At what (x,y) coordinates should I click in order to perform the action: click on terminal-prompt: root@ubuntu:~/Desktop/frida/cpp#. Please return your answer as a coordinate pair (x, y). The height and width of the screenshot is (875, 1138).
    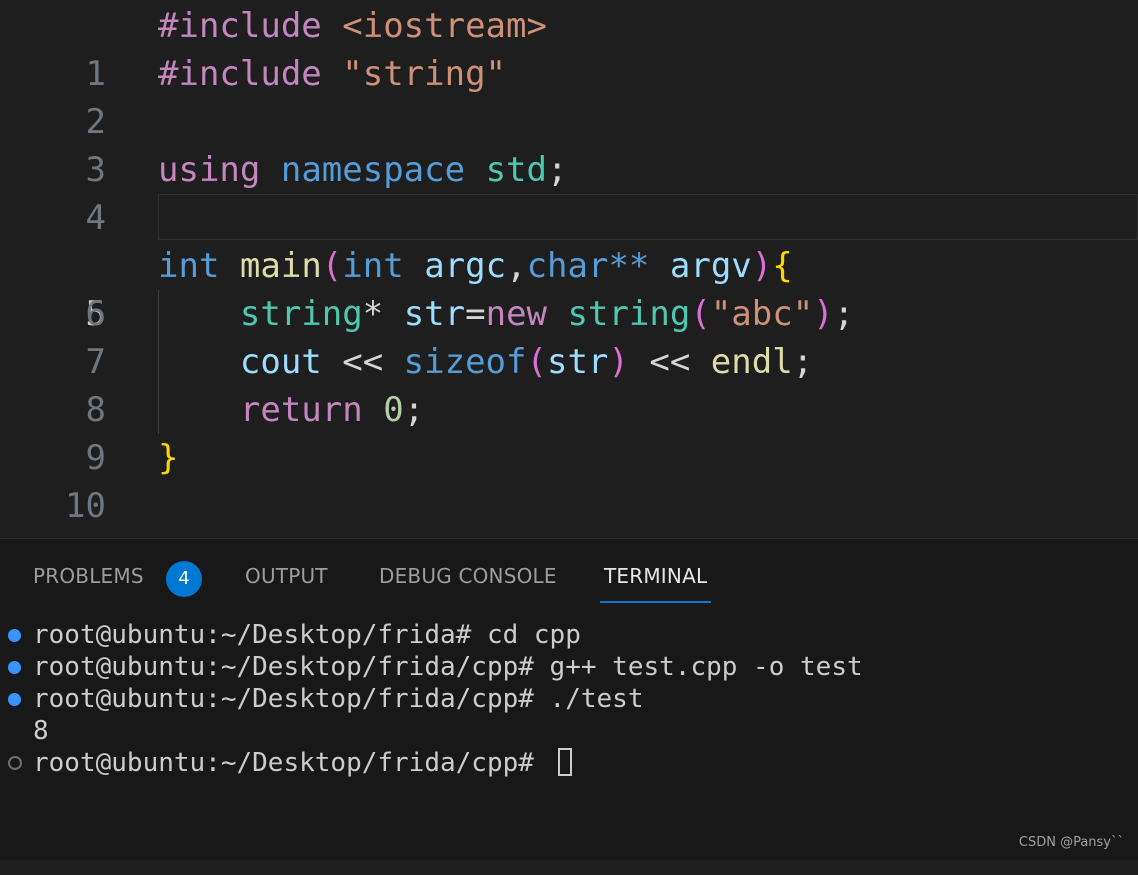
    Looking at the image, I should click on (302, 763).